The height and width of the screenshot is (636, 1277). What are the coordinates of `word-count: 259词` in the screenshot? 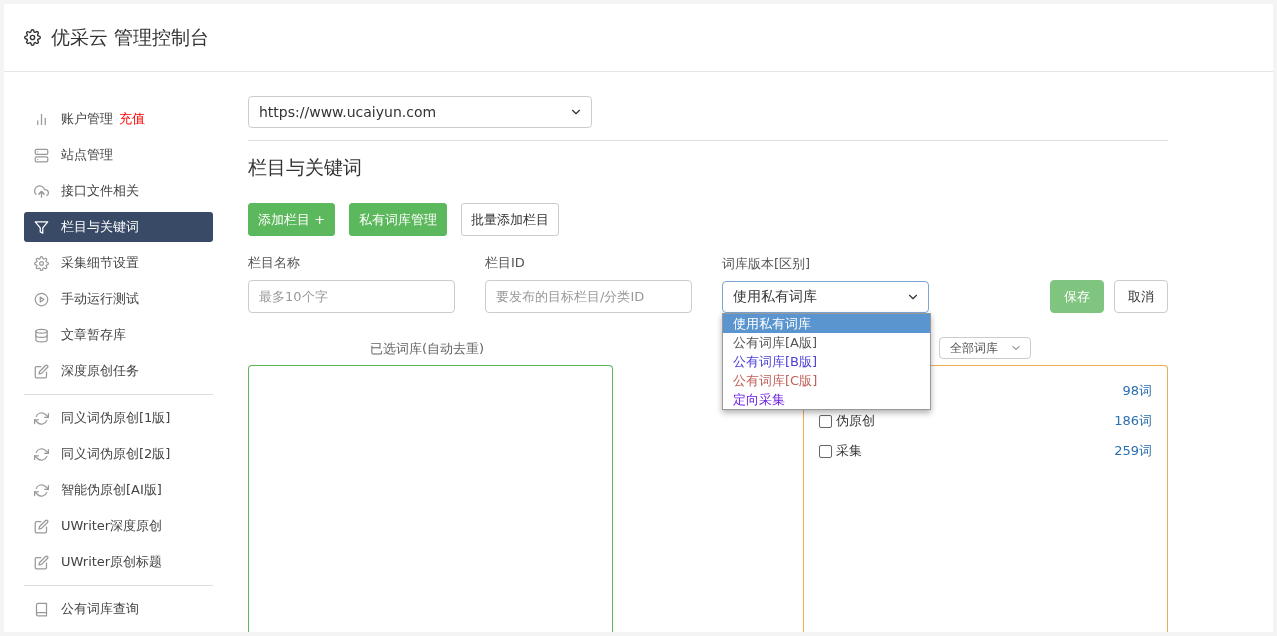 It's located at (1133, 451).